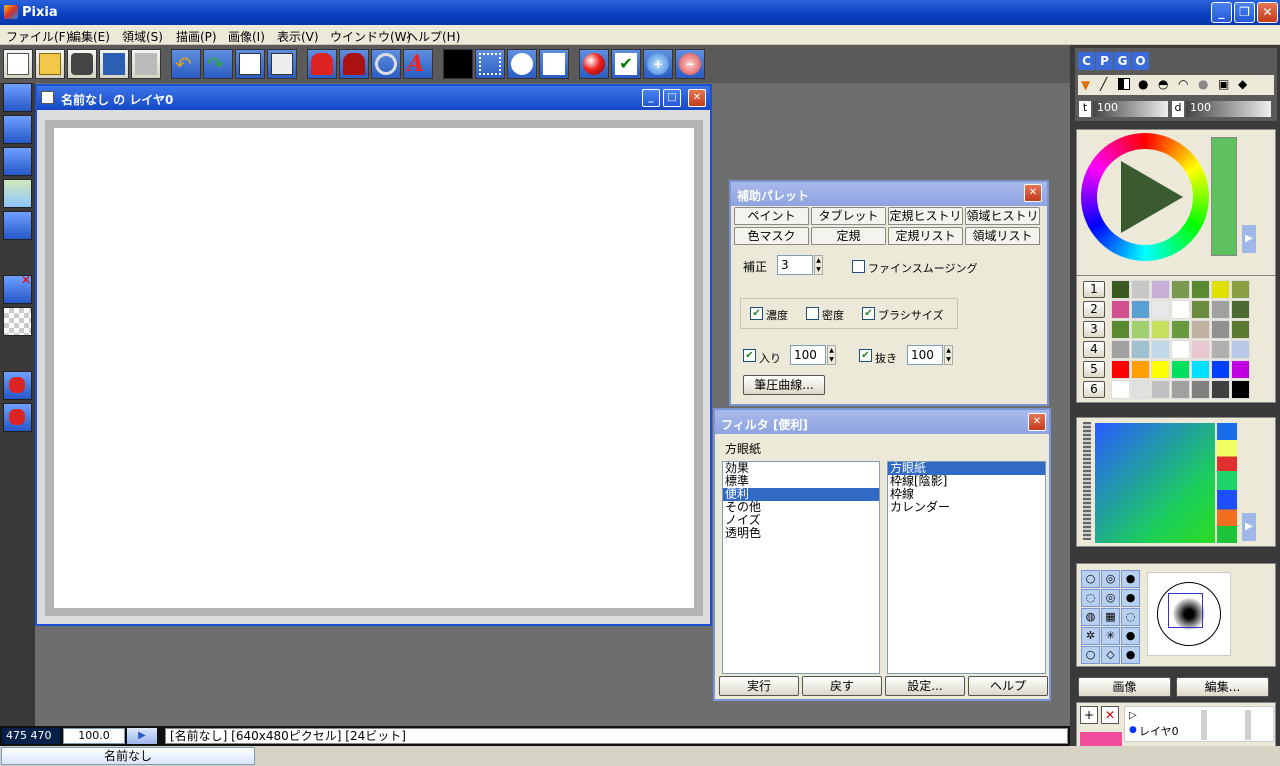  What do you see at coordinates (925, 236) in the screenshot?
I see `tab-ruler-list: 定規リスト` at bounding box center [925, 236].